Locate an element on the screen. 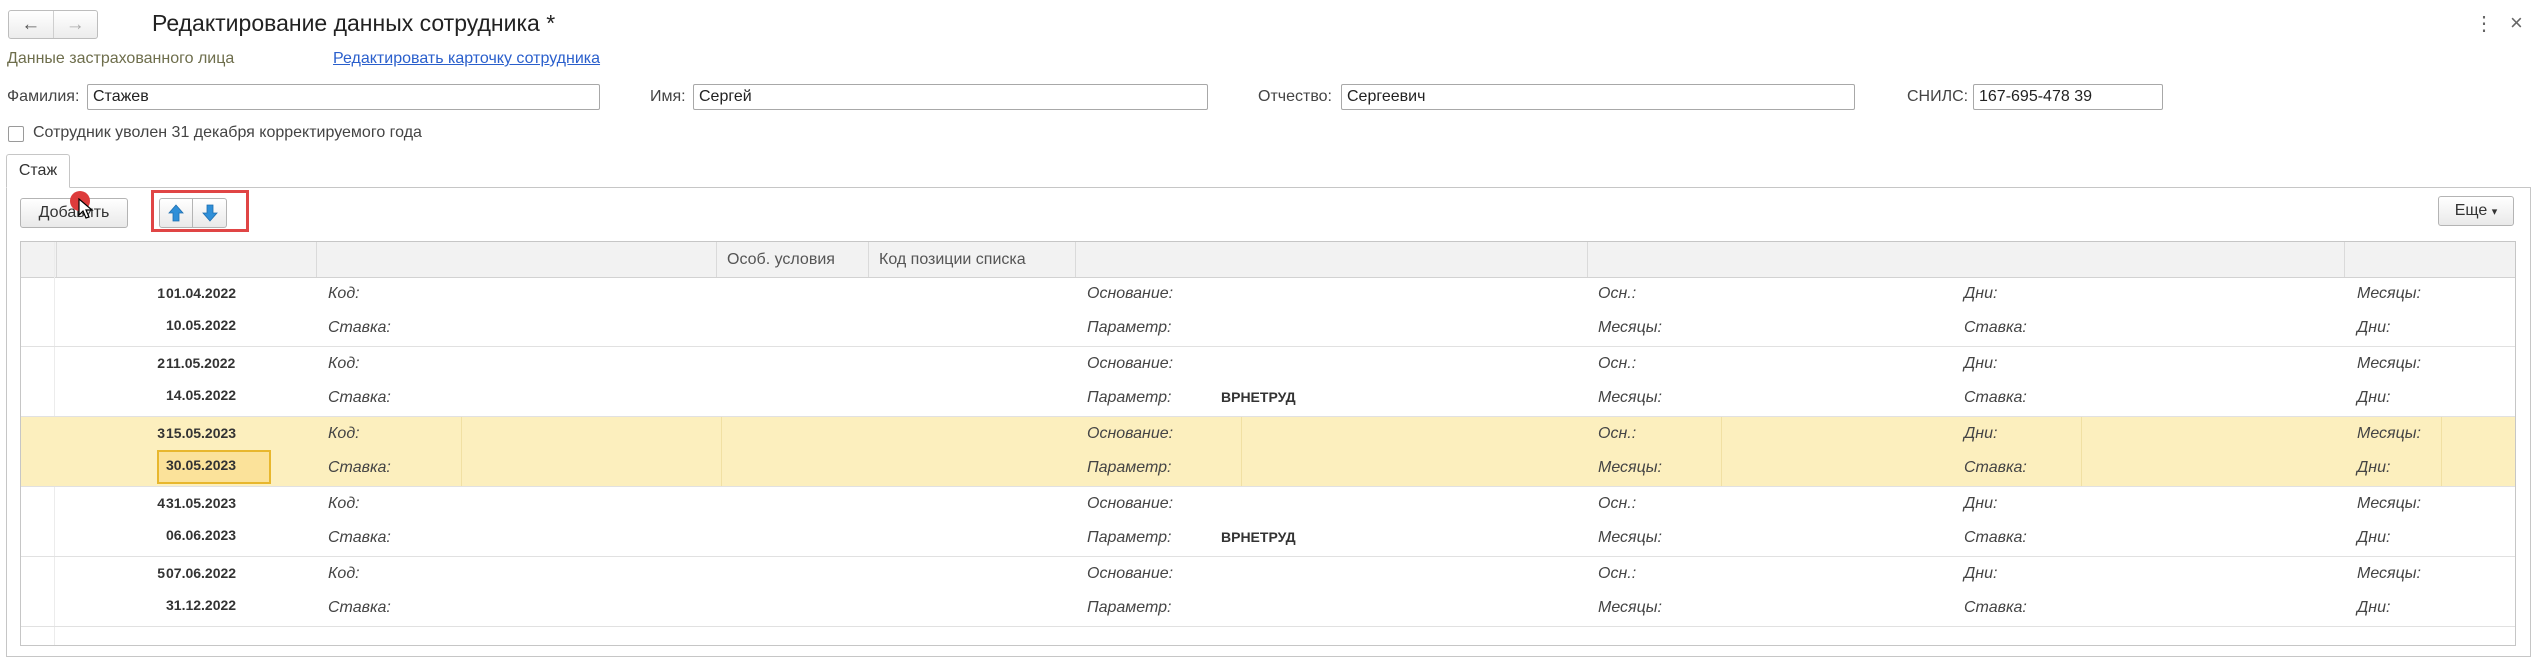 The height and width of the screenshot is (657, 2538). period-start-date: 11.05.2022 is located at coordinates (201, 363).